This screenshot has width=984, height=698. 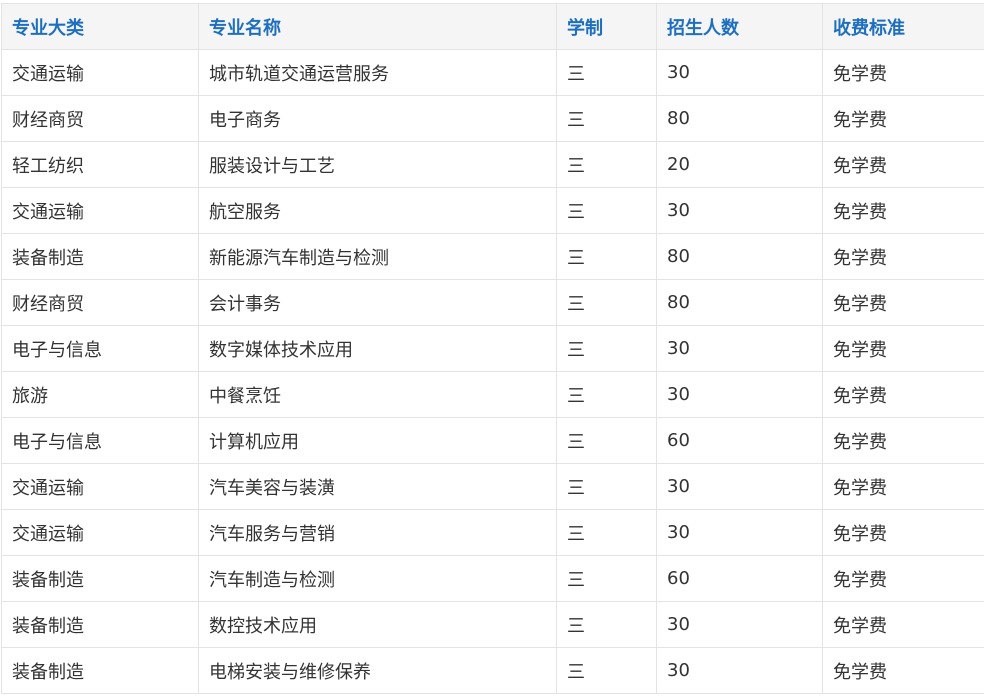 What do you see at coordinates (378, 395) in the screenshot?
I see `cell-major-name: 中餐烹饪` at bounding box center [378, 395].